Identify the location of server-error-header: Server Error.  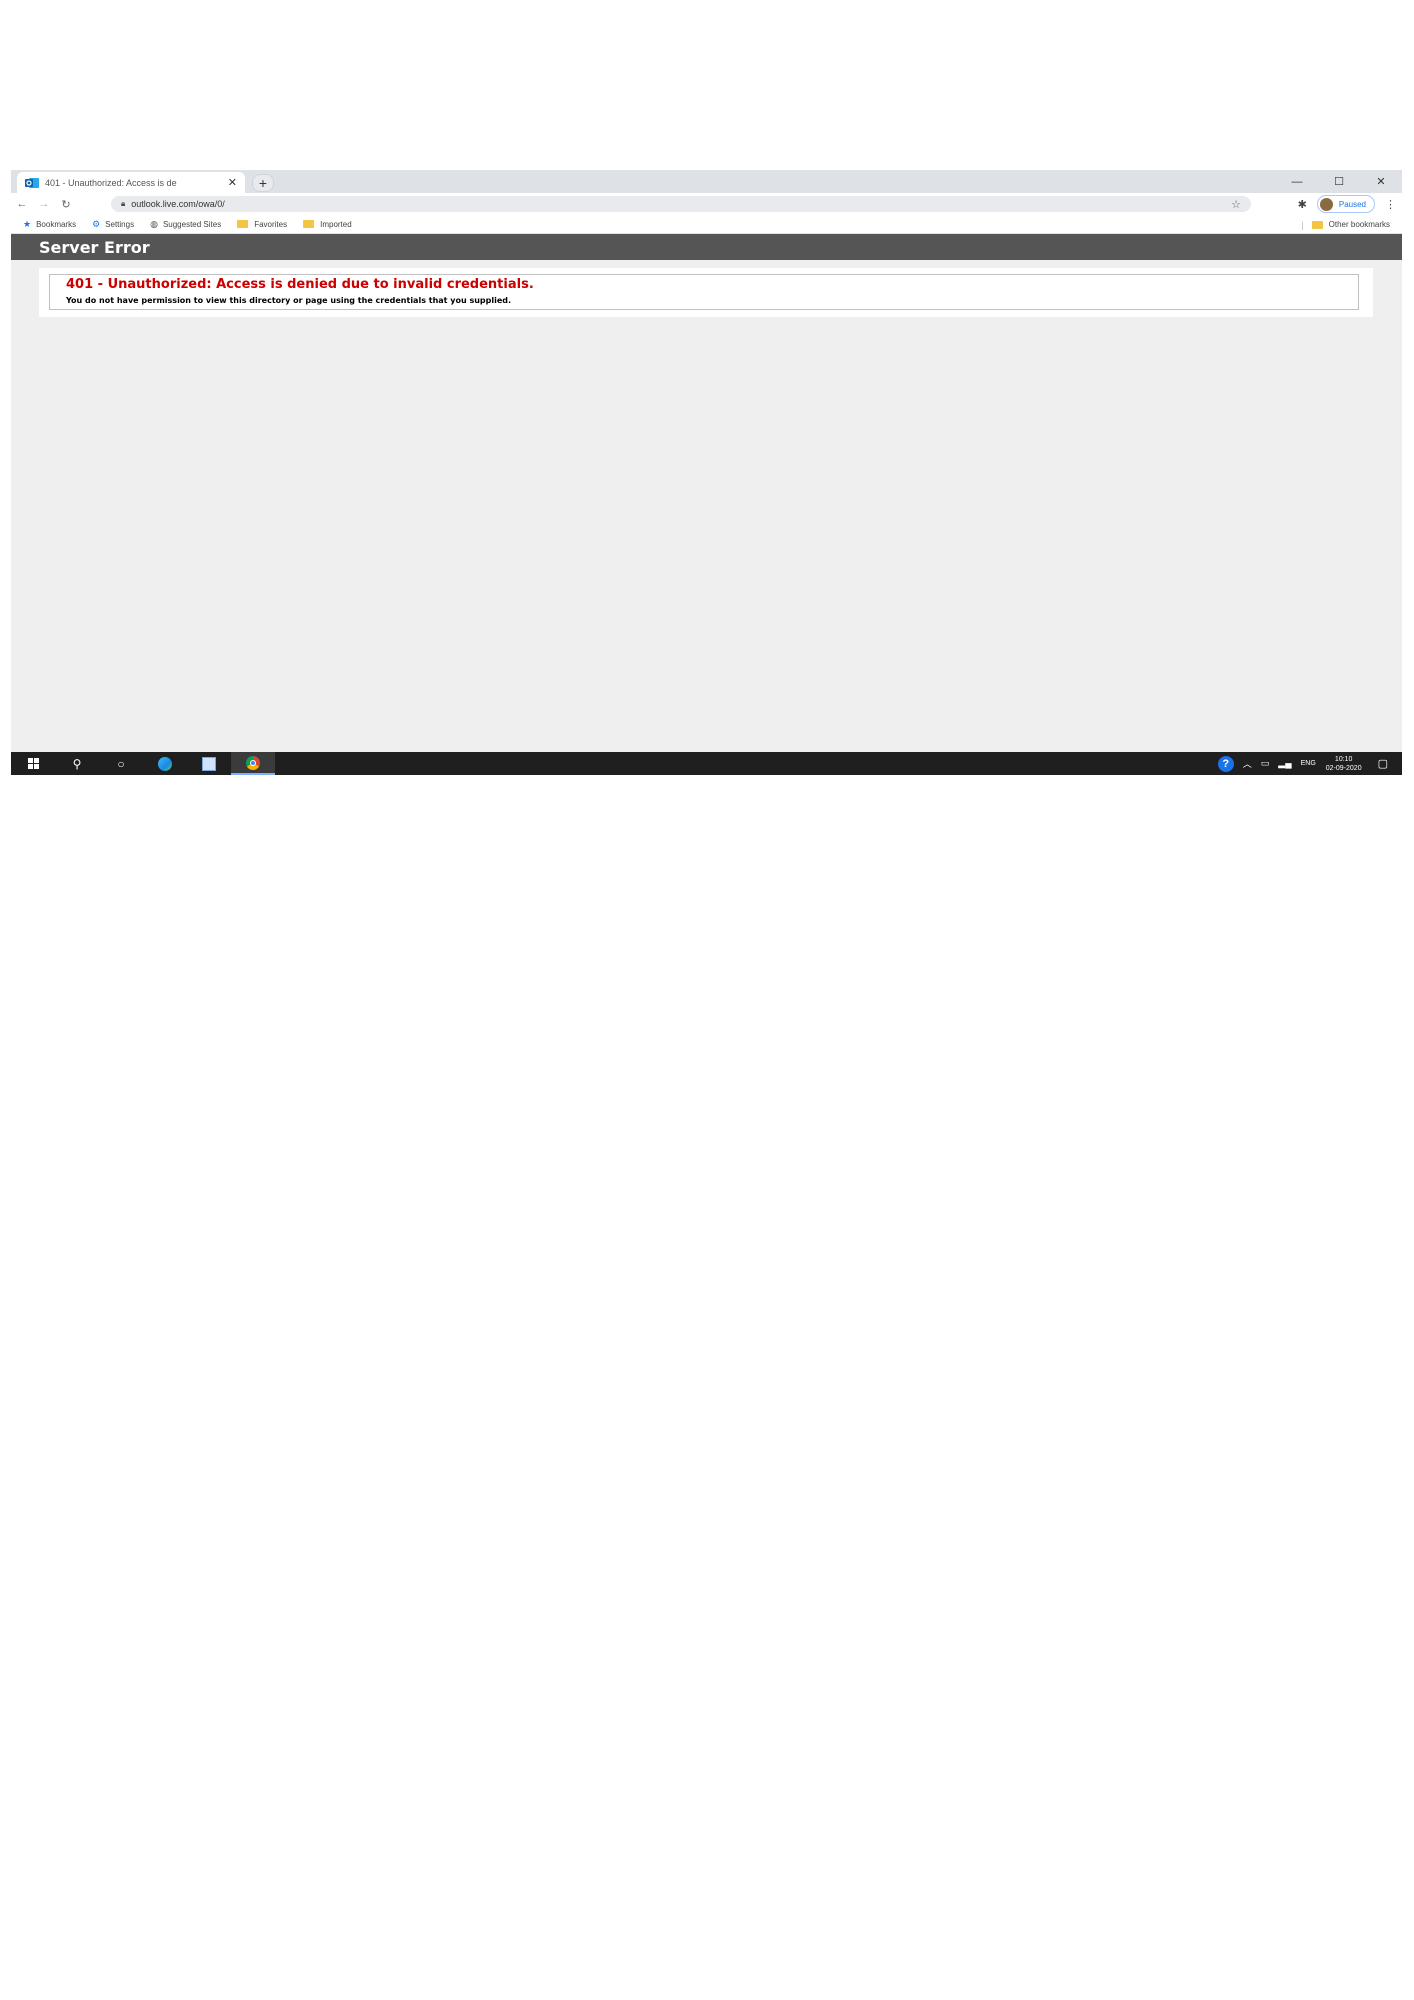
(706, 247).